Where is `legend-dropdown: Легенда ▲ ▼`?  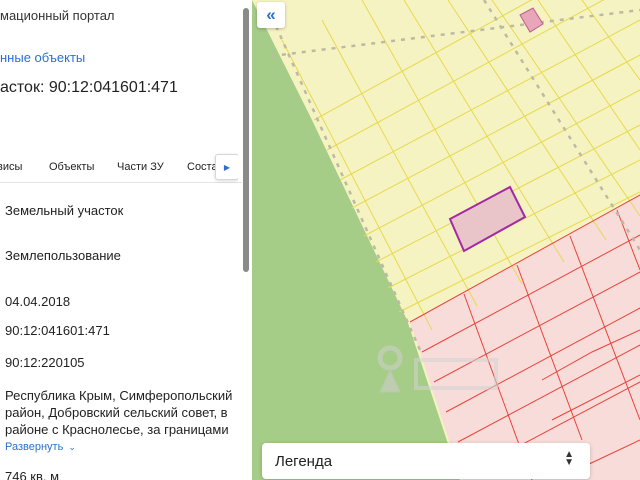 legend-dropdown: Легенда ▲ ▼ is located at coordinates (426, 461).